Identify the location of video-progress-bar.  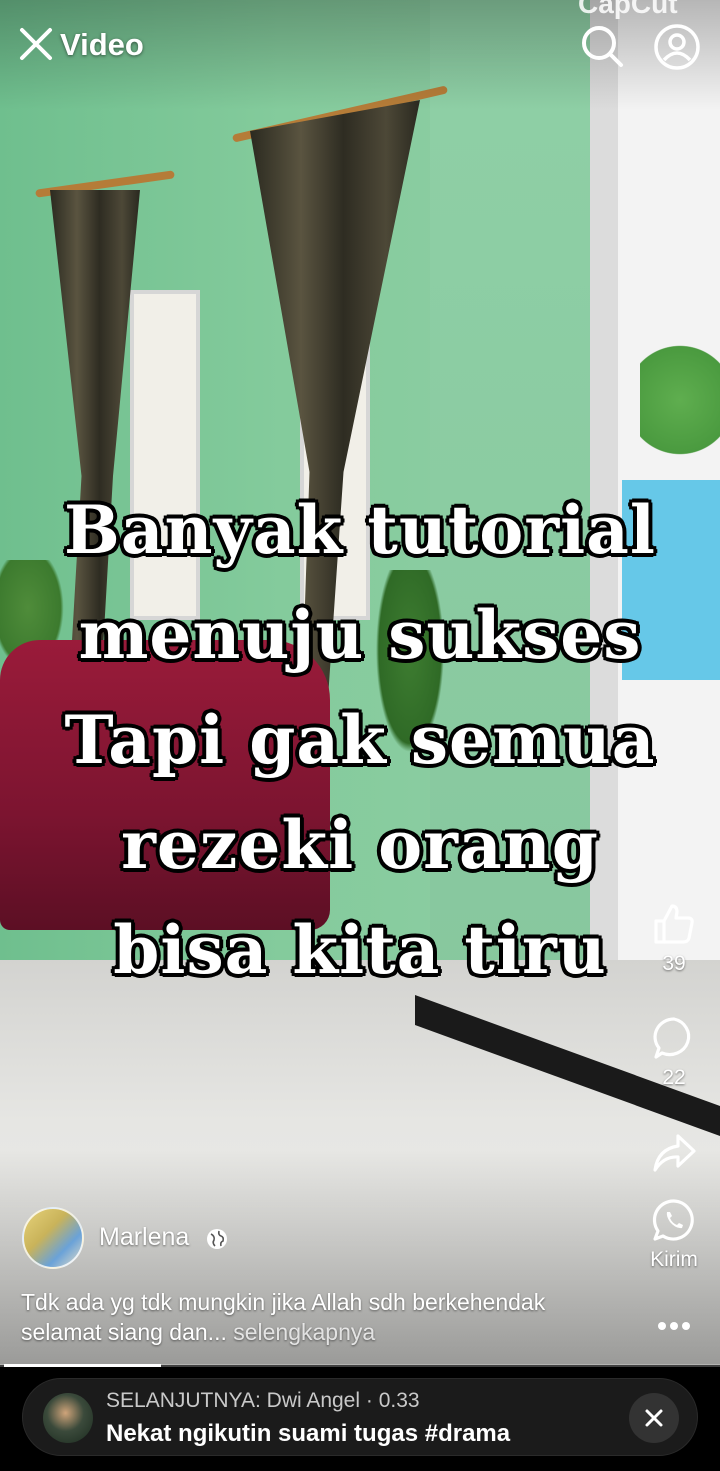
(360, 1365).